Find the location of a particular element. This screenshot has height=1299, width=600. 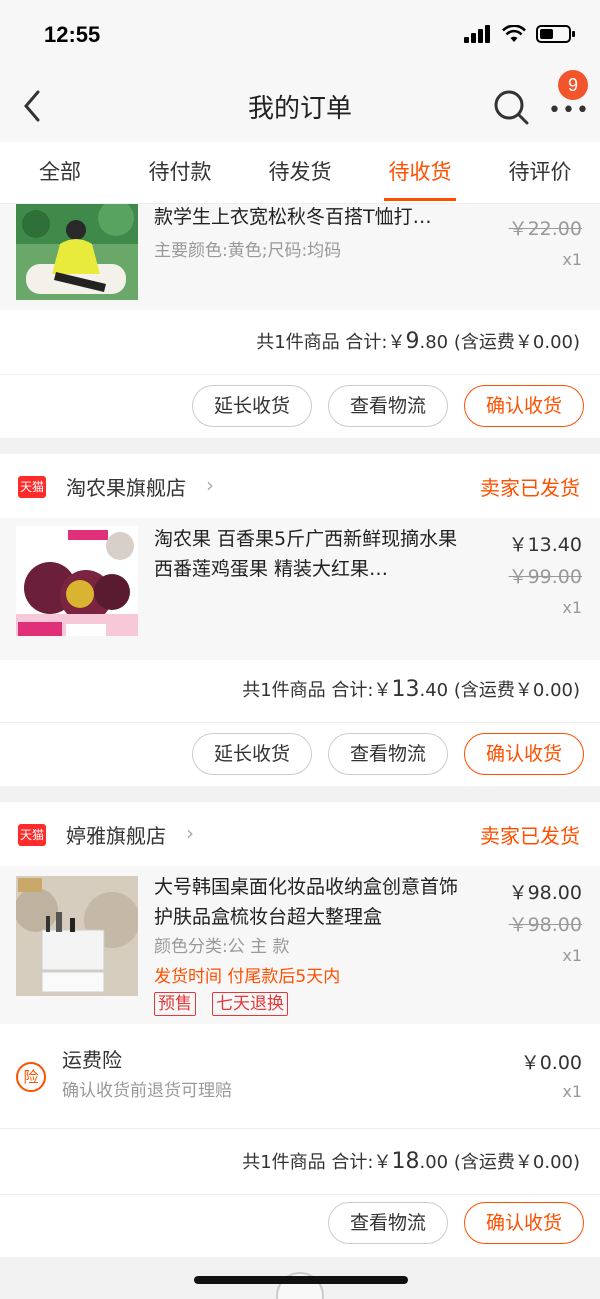

search-icon is located at coordinates (512, 108).